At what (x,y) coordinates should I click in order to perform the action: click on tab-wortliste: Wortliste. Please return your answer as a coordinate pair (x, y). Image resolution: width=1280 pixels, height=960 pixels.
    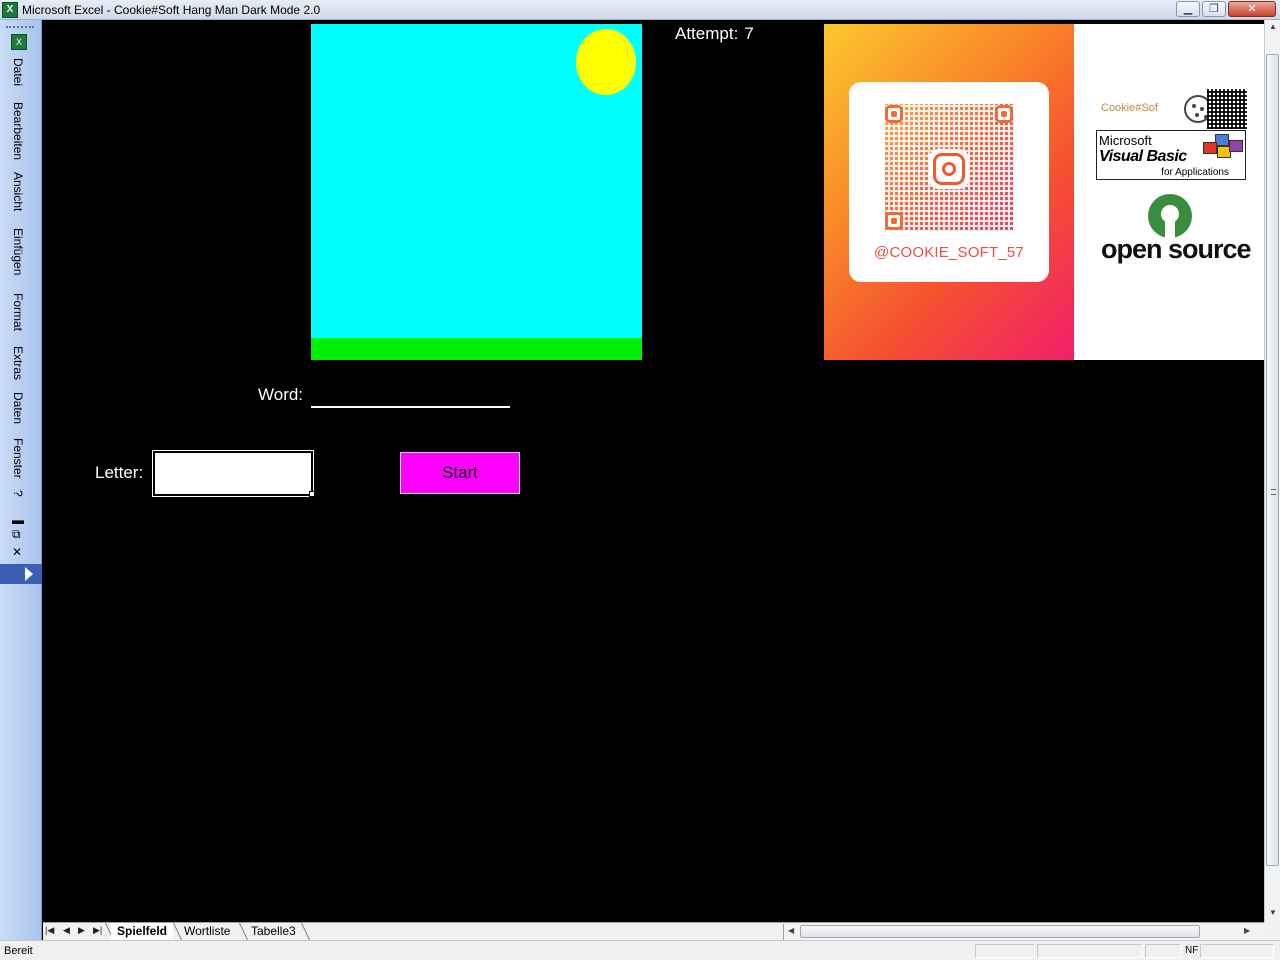
    Looking at the image, I should click on (207, 931).